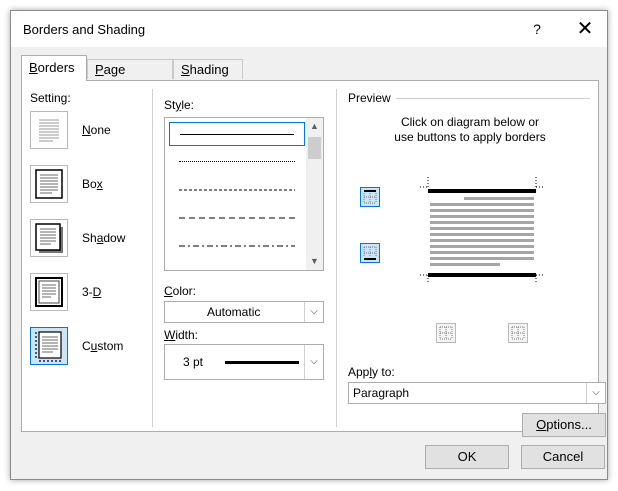 This screenshot has height=491, width=618. I want to click on tab-borders-mnemonic: B, so click(33, 67).